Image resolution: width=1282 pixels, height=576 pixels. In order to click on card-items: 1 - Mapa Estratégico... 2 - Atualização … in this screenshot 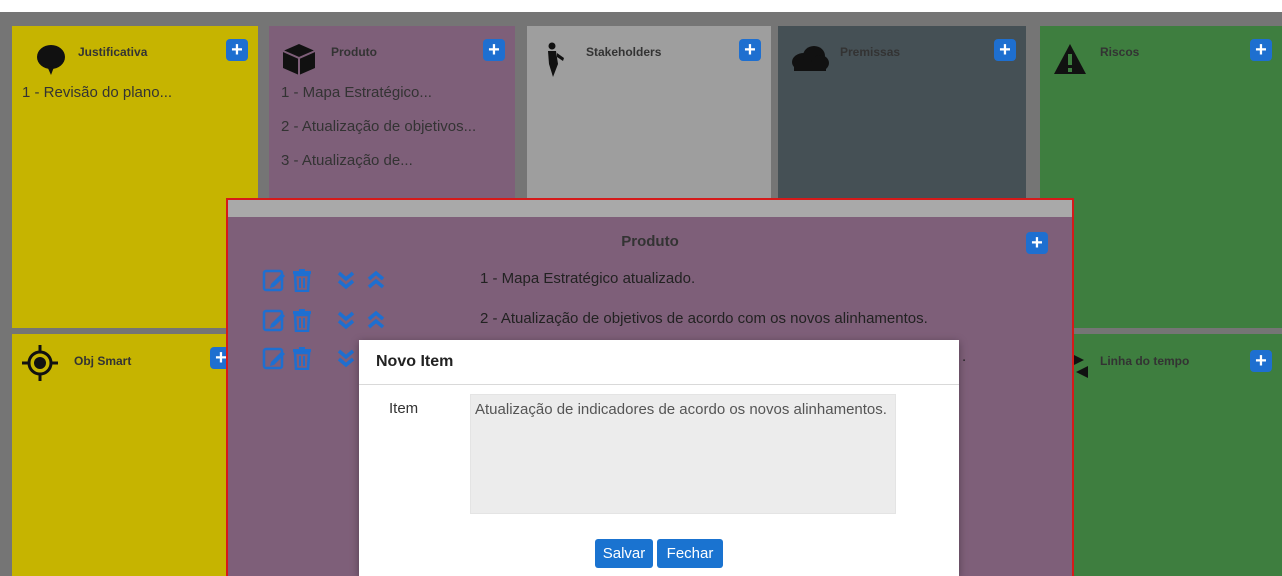, I will do `click(378, 135)`.